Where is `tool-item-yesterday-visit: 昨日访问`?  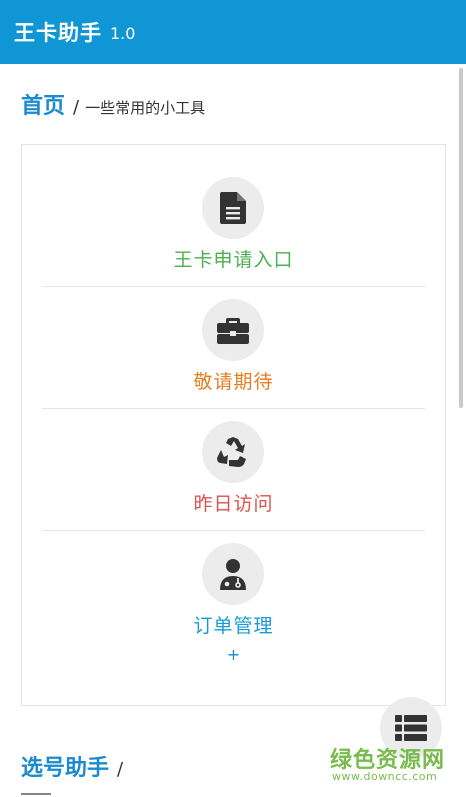
tool-item-yesterday-visit: 昨日访问 is located at coordinates (233, 472).